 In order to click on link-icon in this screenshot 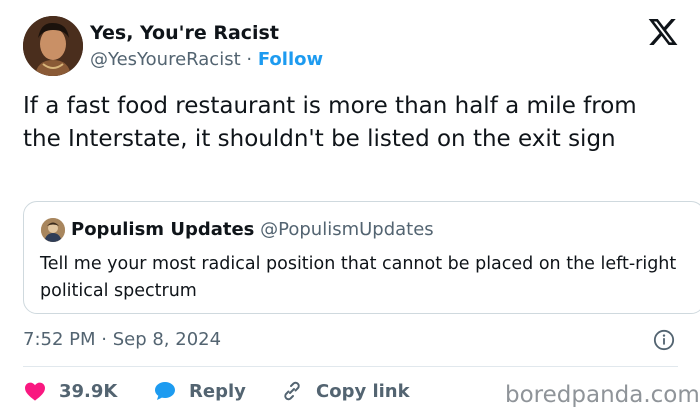, I will do `click(292, 391)`.